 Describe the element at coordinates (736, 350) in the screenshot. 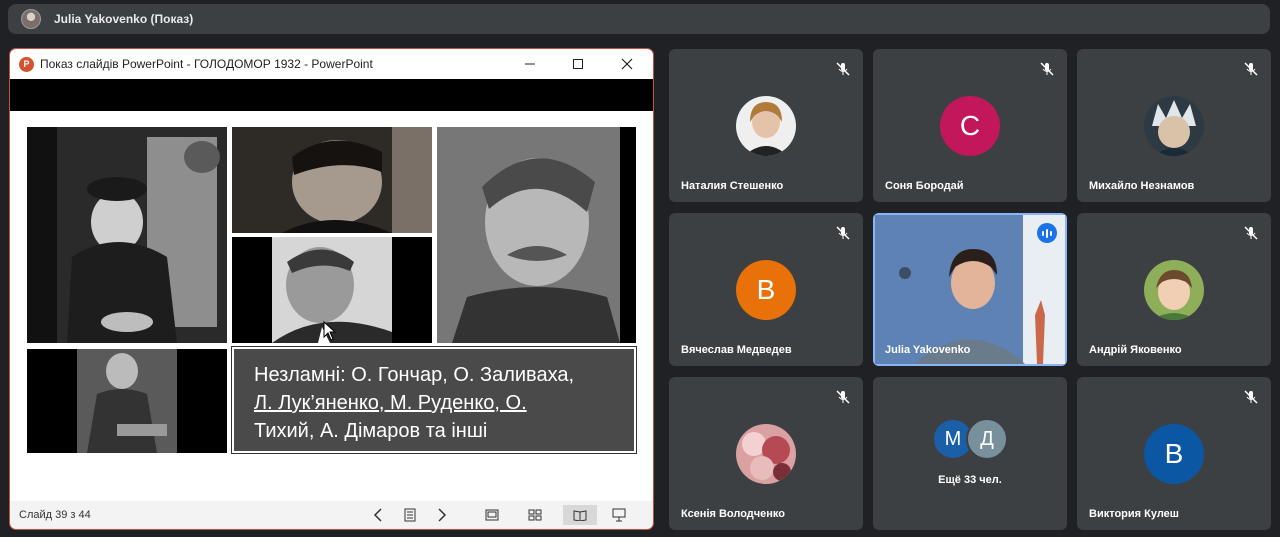

I see `participant-name: Вячеслав Медведев` at that location.